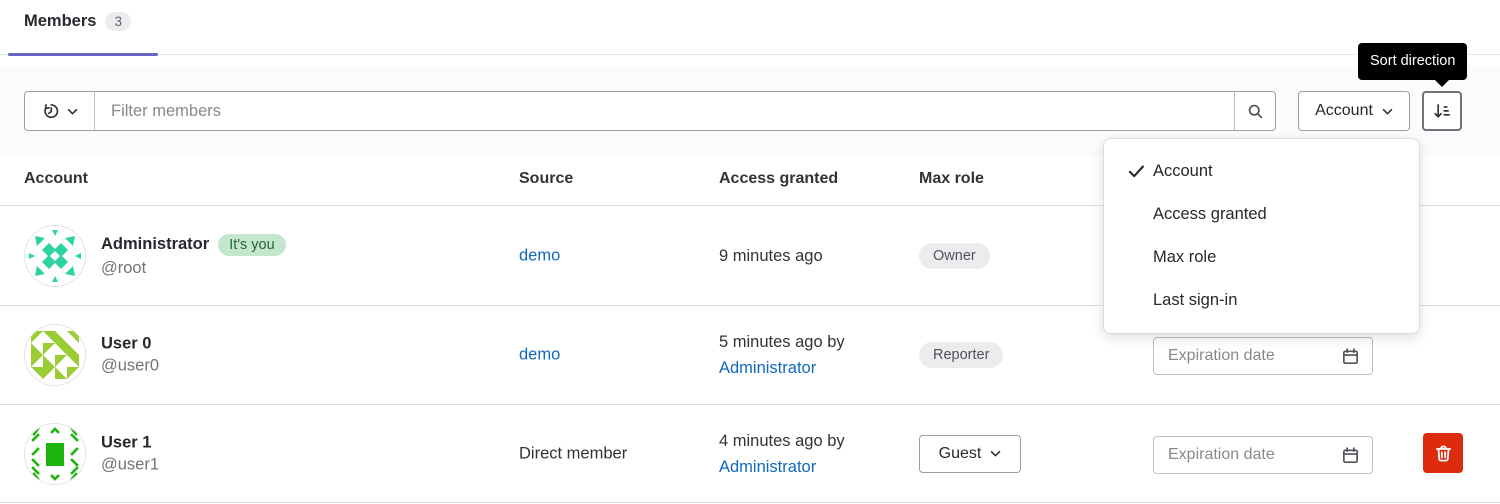 Image resolution: width=1500 pixels, height=504 pixels. I want to click on sort-menu-item-label: Last sign-in, so click(1195, 300).